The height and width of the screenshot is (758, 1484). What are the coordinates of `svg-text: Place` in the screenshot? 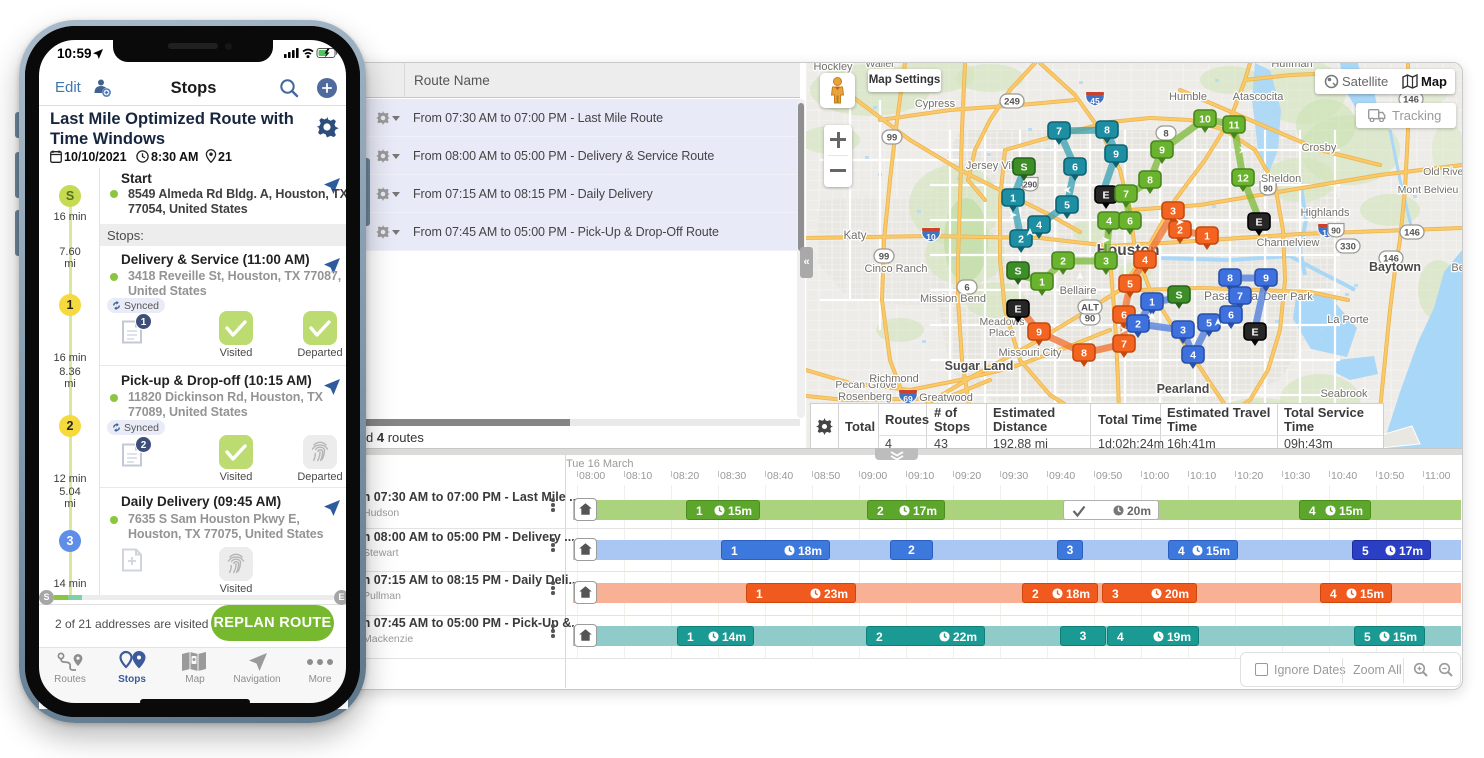 It's located at (1002, 333).